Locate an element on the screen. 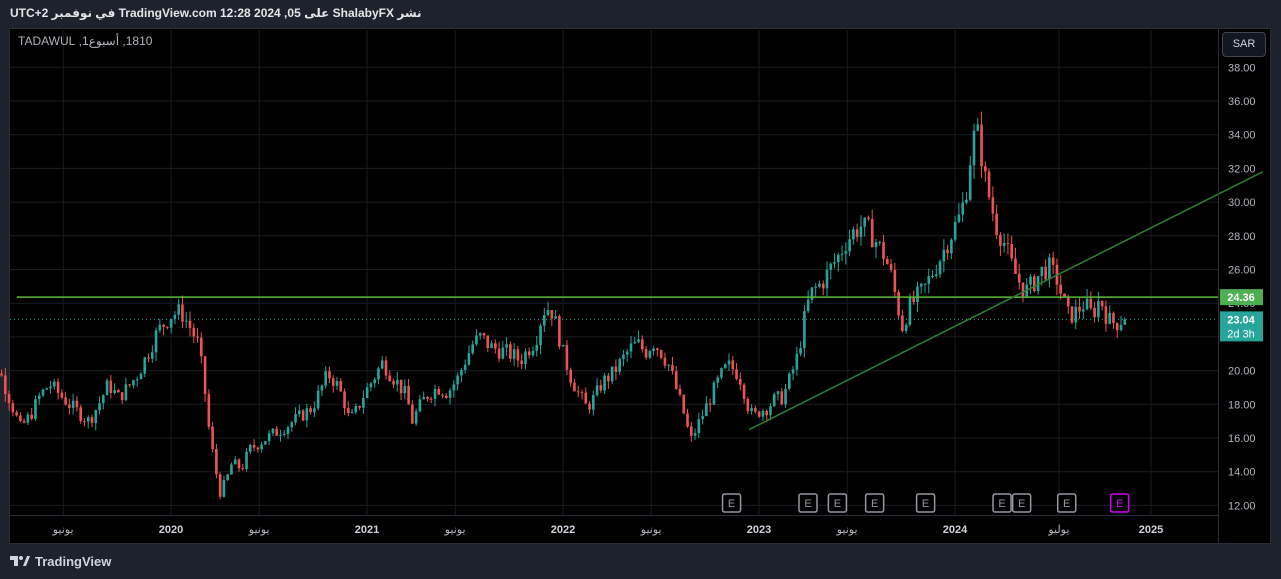 The height and width of the screenshot is (579, 1281). tradingview-logo: TradingView is located at coordinates (60, 561).